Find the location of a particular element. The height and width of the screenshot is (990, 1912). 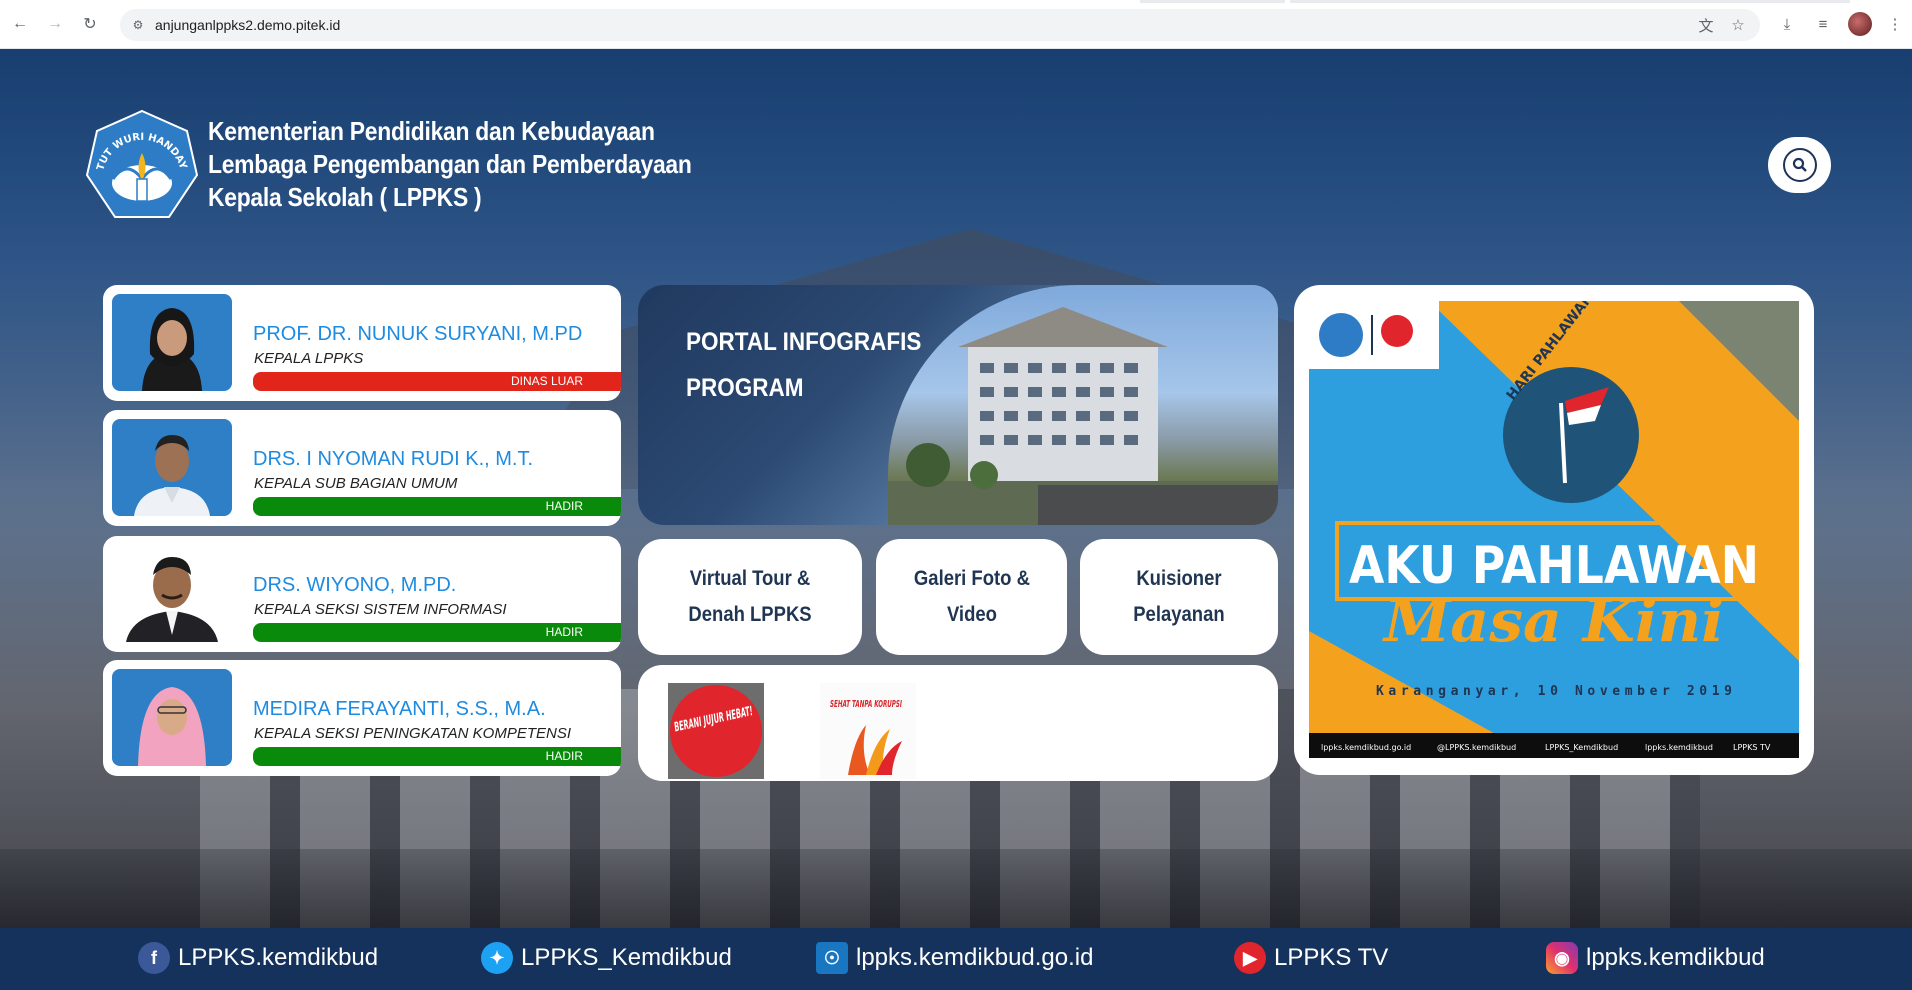

website-link: ☉ lppks.kemdikbud.go.id is located at coordinates (954, 958).